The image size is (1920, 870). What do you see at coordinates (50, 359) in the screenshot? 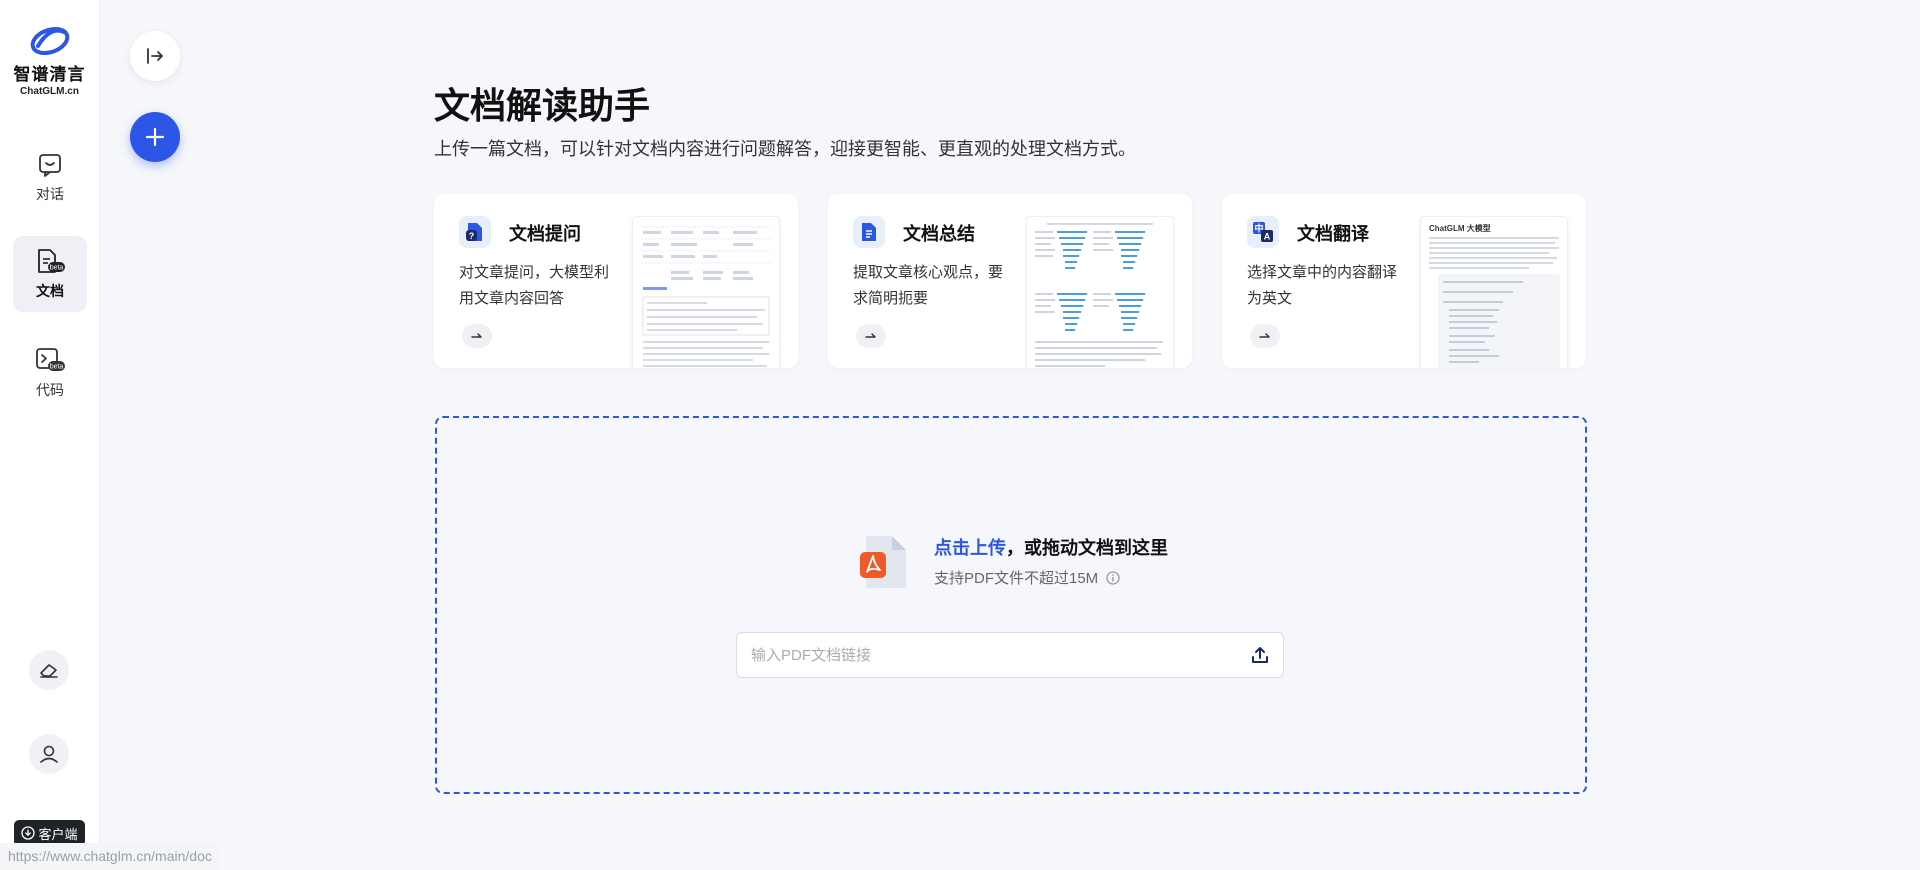
I see `code-icon: beta` at bounding box center [50, 359].